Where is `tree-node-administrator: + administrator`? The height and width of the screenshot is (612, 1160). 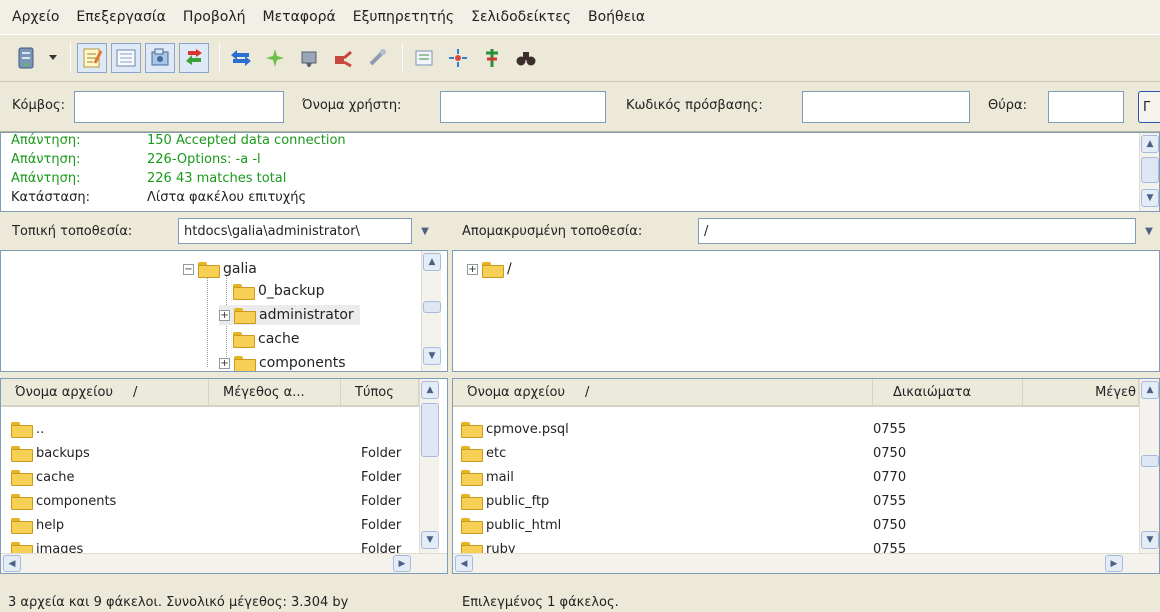
tree-node-administrator: + administrator is located at coordinates (289, 315).